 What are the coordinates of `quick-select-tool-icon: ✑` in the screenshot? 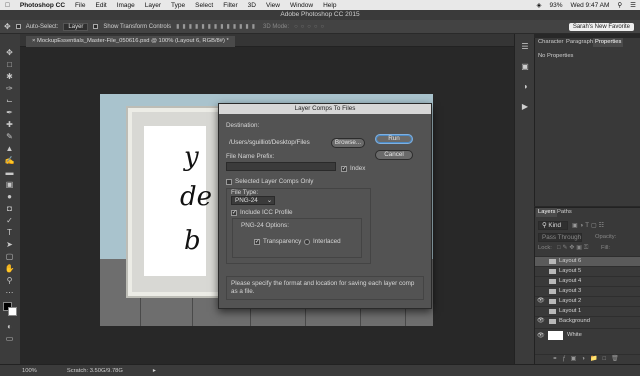 It's located at (9, 89).